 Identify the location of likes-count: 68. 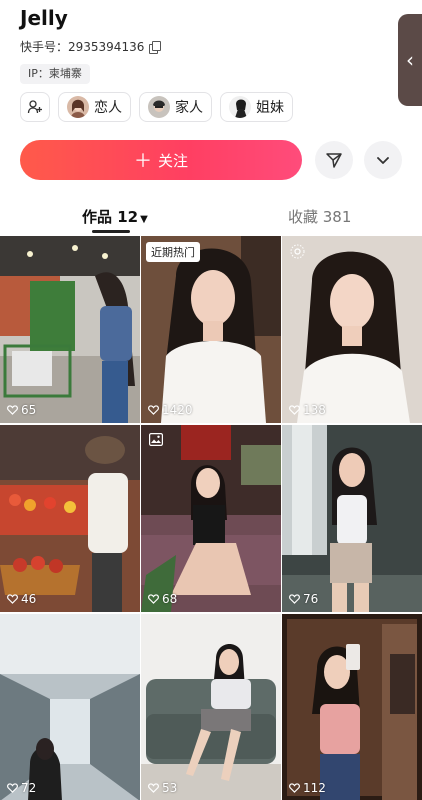
(162, 599).